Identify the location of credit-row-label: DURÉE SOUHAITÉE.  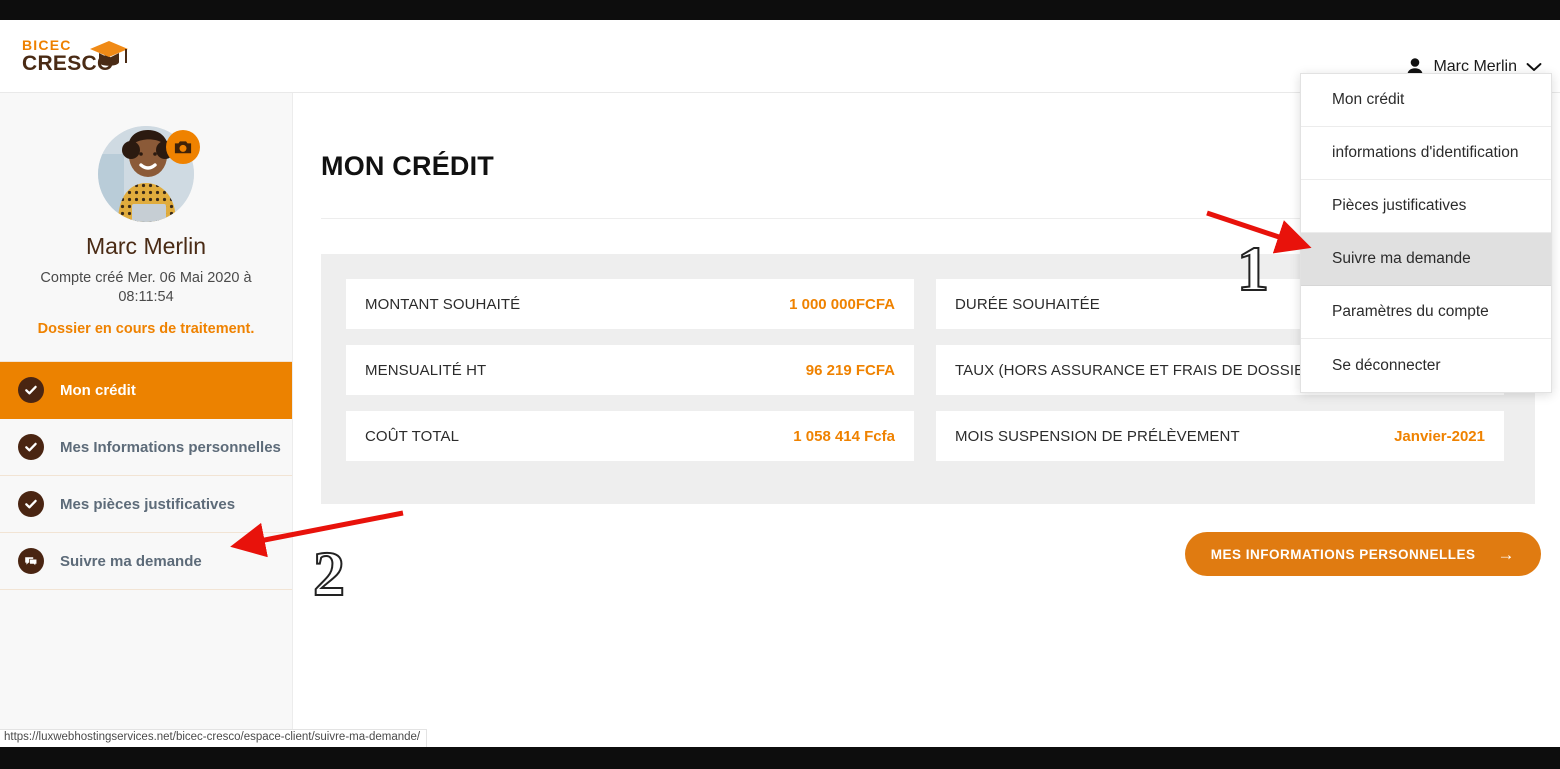
(1027, 304).